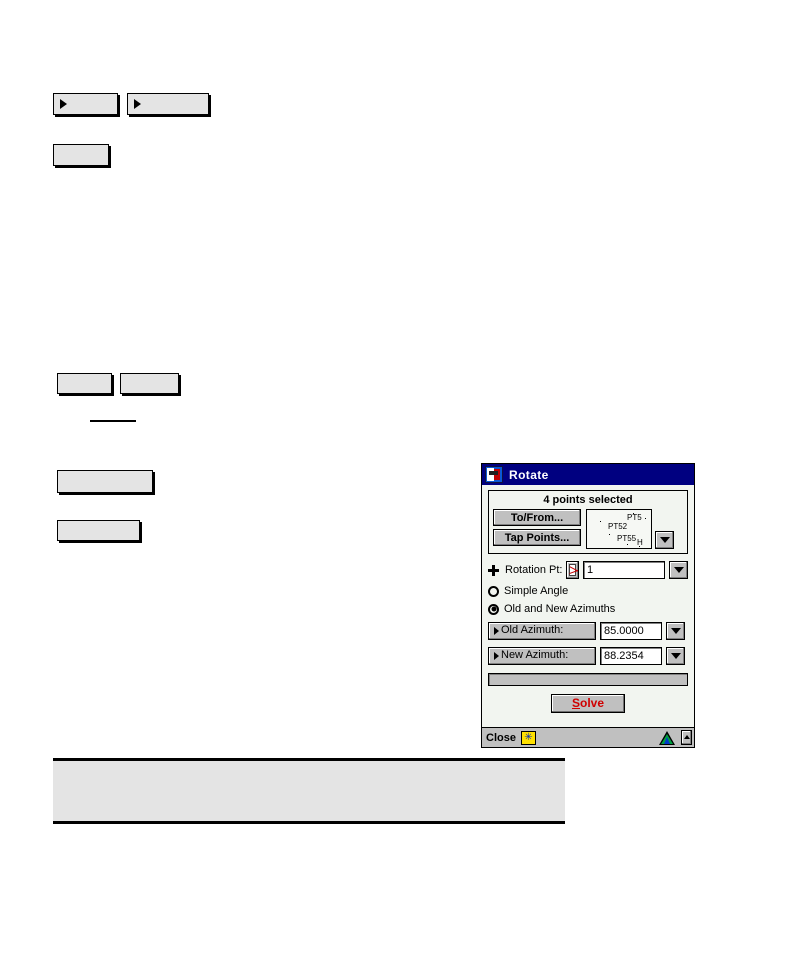 The height and width of the screenshot is (954, 786). Describe the element at coordinates (588, 703) in the screenshot. I see `solve-button: Solve` at that location.